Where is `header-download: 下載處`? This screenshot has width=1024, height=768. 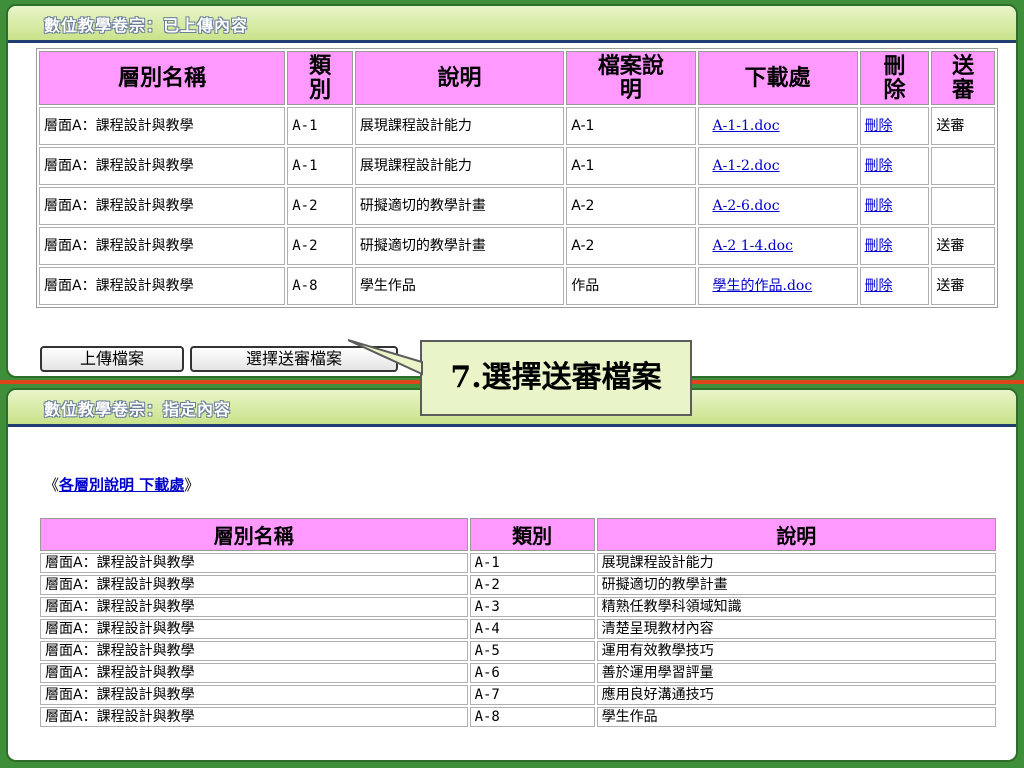
header-download: 下載處 is located at coordinates (777, 78).